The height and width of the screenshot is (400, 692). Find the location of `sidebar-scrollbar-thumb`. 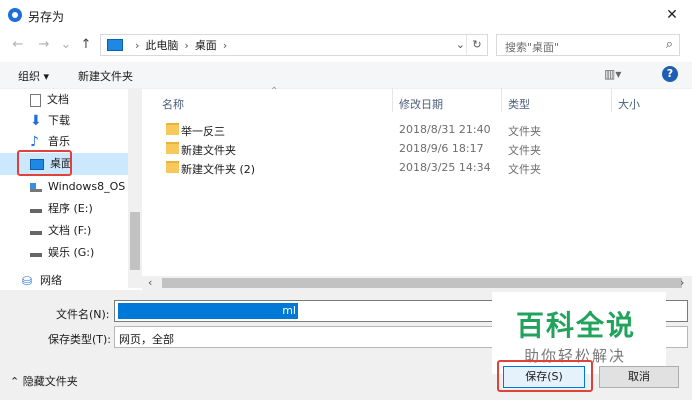

sidebar-scrollbar-thumb is located at coordinates (135, 241).